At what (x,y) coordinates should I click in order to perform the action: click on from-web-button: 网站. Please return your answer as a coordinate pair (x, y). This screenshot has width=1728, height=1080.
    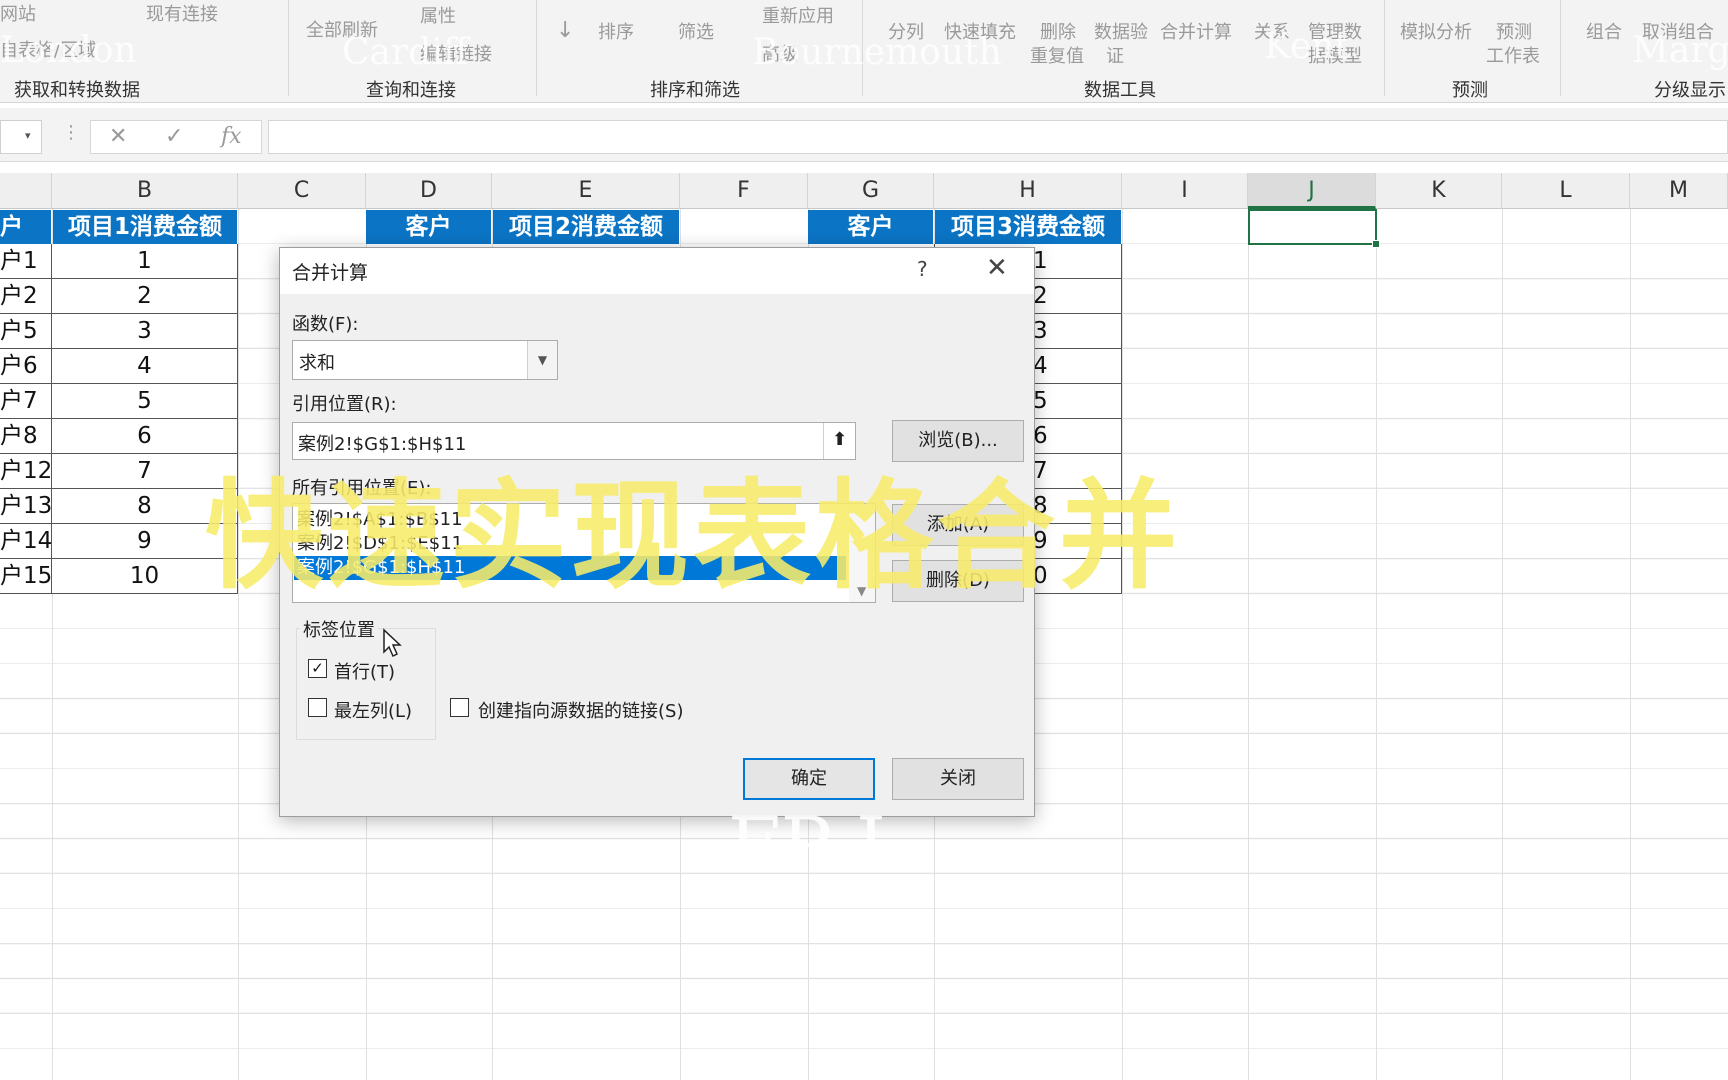
    Looking at the image, I should click on (18, 13).